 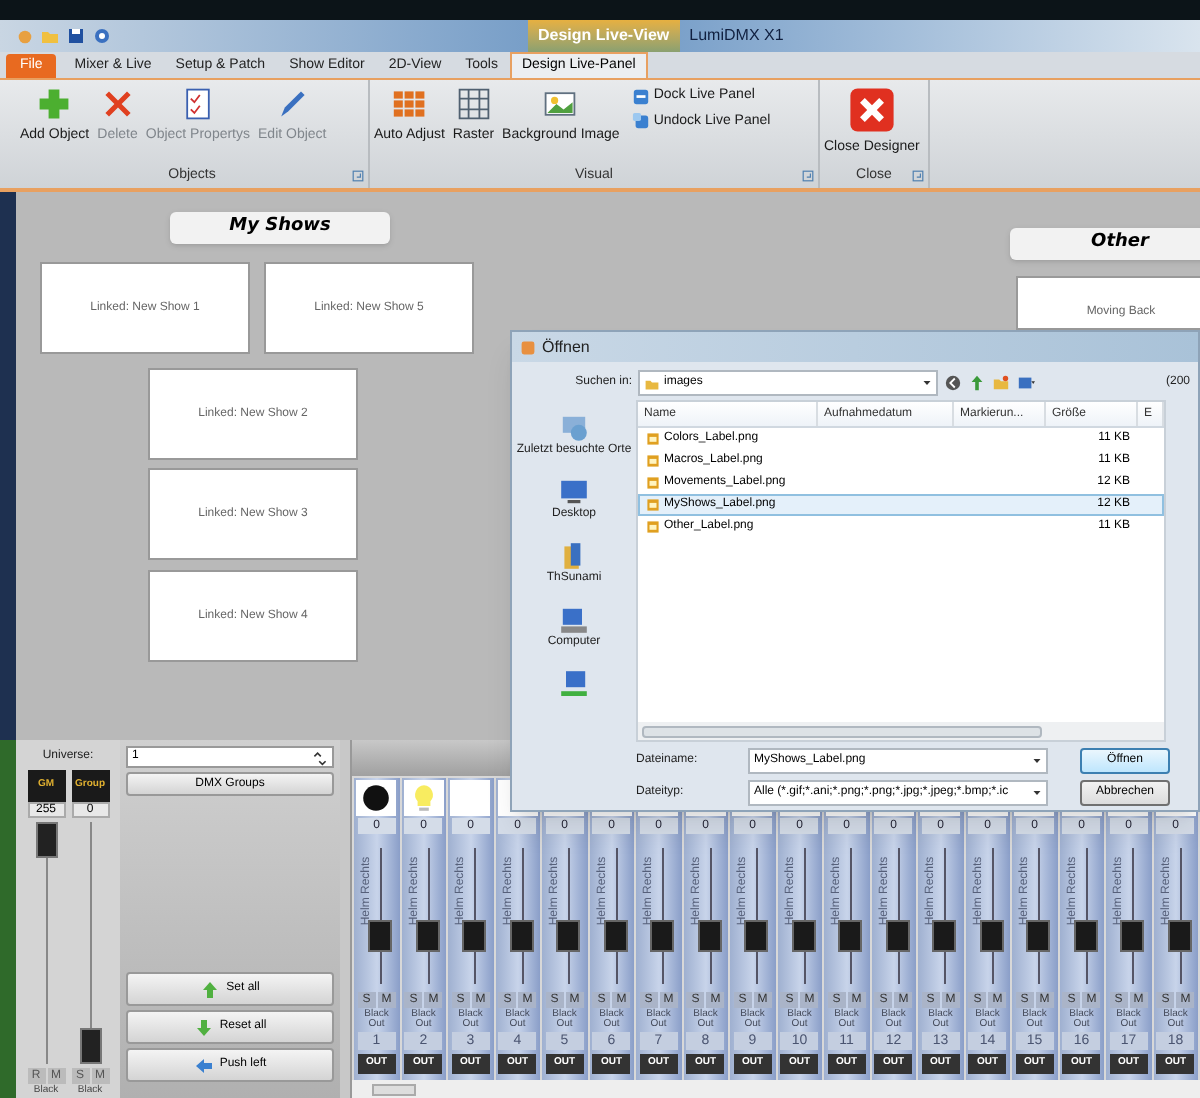 What do you see at coordinates (604, 36) in the screenshot?
I see `context-tab-title: Design Live-View` at bounding box center [604, 36].